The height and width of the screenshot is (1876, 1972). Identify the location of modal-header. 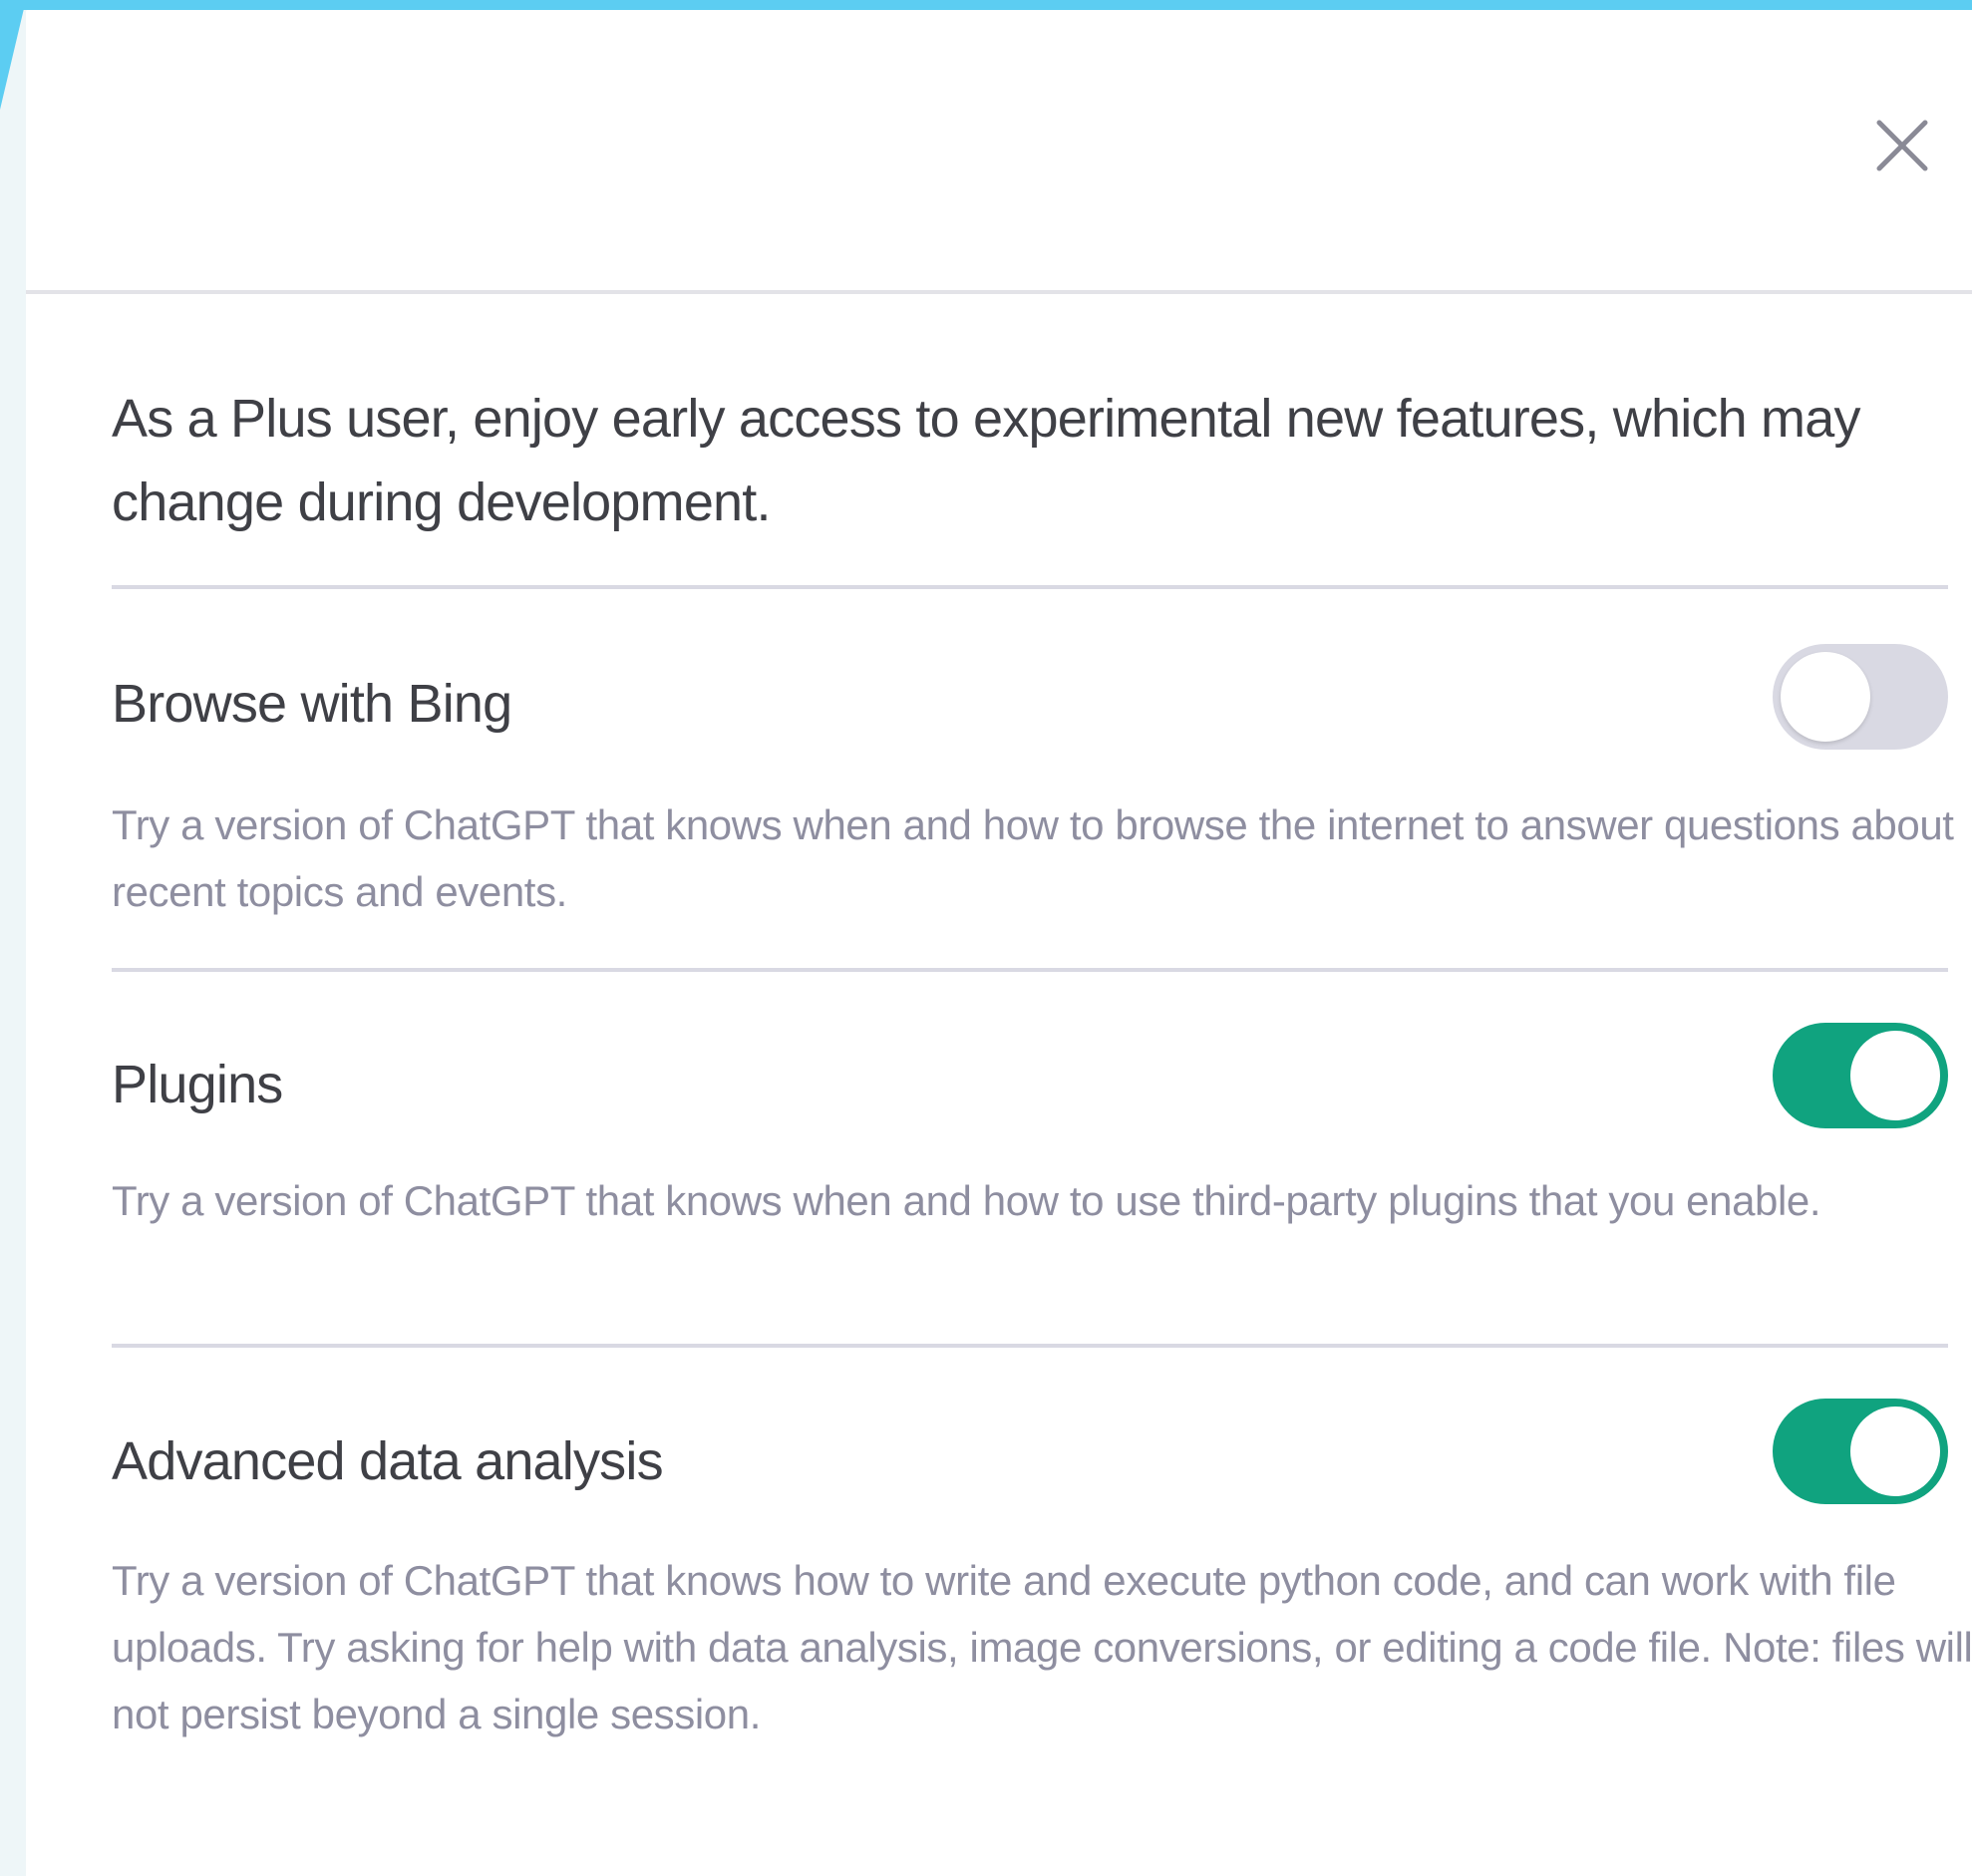
(999, 152).